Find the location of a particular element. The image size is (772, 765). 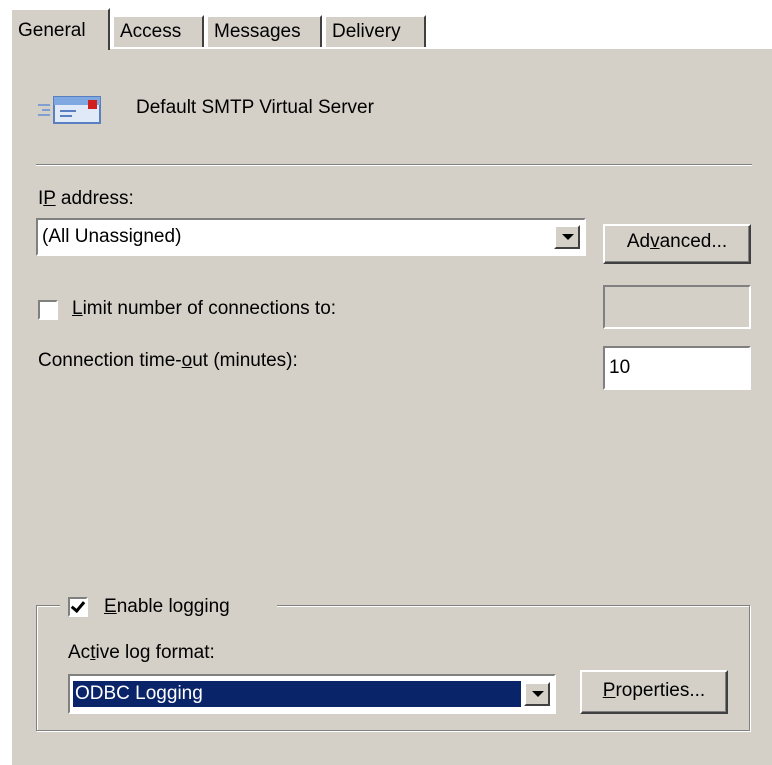

tab-messages-label: Messages is located at coordinates (257, 31).